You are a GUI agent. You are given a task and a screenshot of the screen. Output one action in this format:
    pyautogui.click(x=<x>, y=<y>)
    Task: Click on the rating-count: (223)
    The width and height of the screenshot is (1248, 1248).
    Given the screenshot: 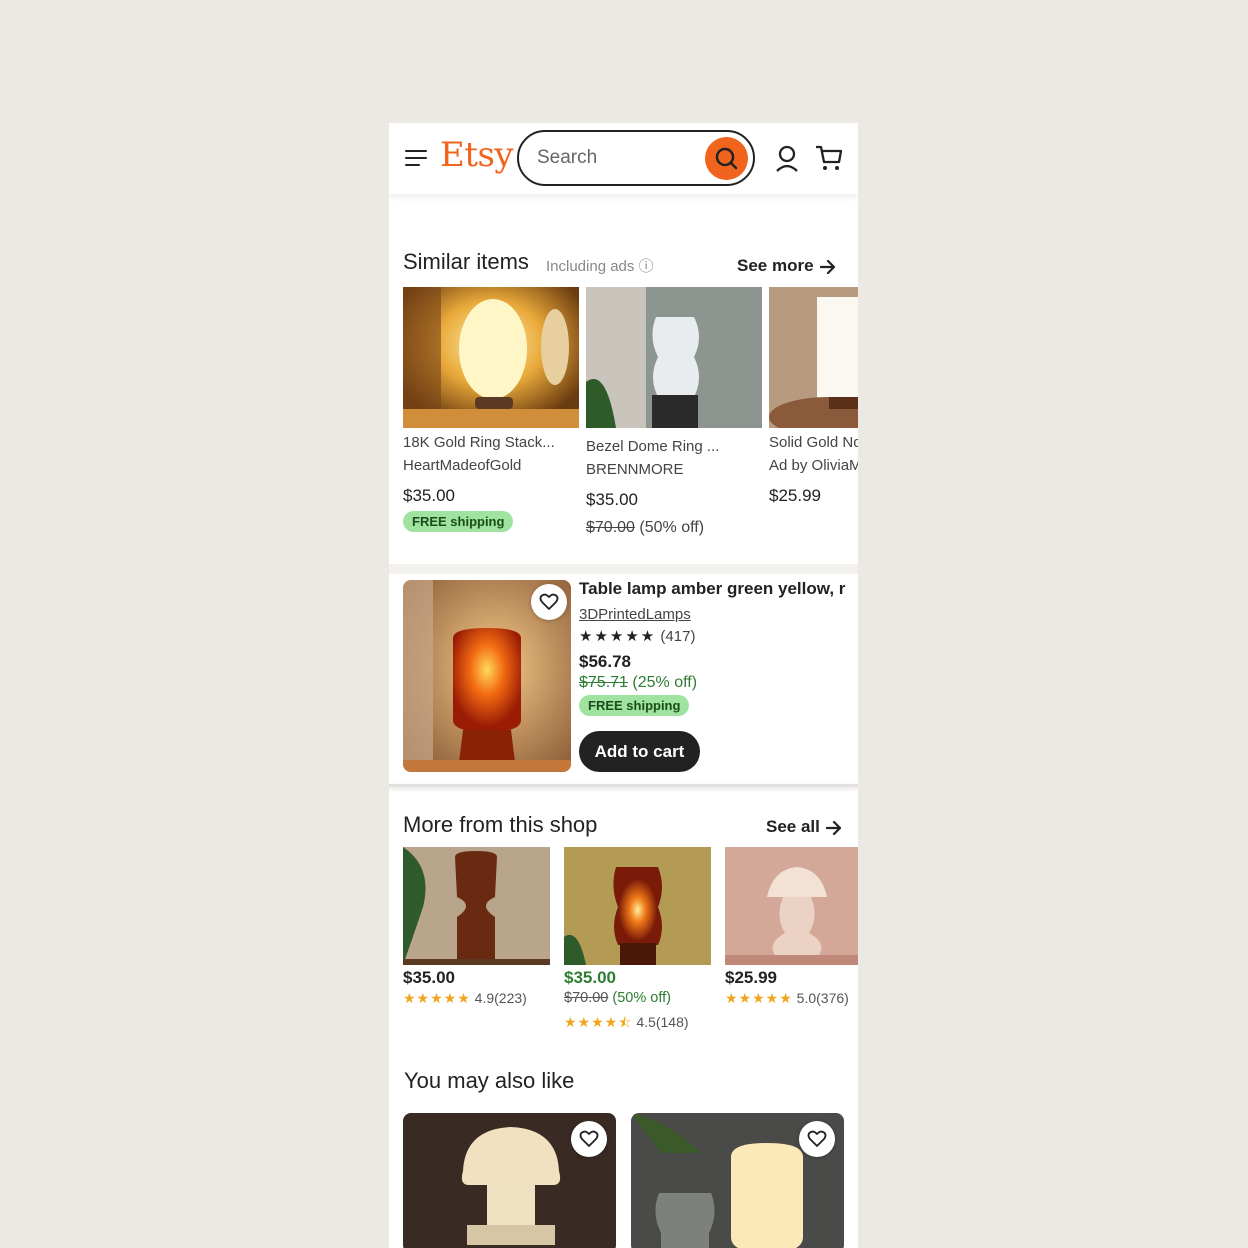 What is the action you would take?
    pyautogui.click(x=510, y=998)
    